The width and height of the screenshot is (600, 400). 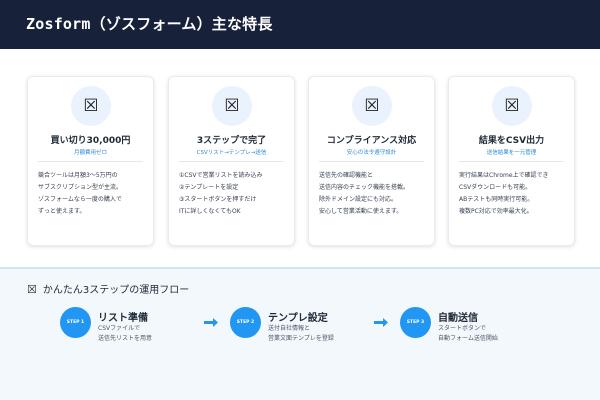 I want to click on step-desc-line: CSVファイルで, so click(x=119, y=328).